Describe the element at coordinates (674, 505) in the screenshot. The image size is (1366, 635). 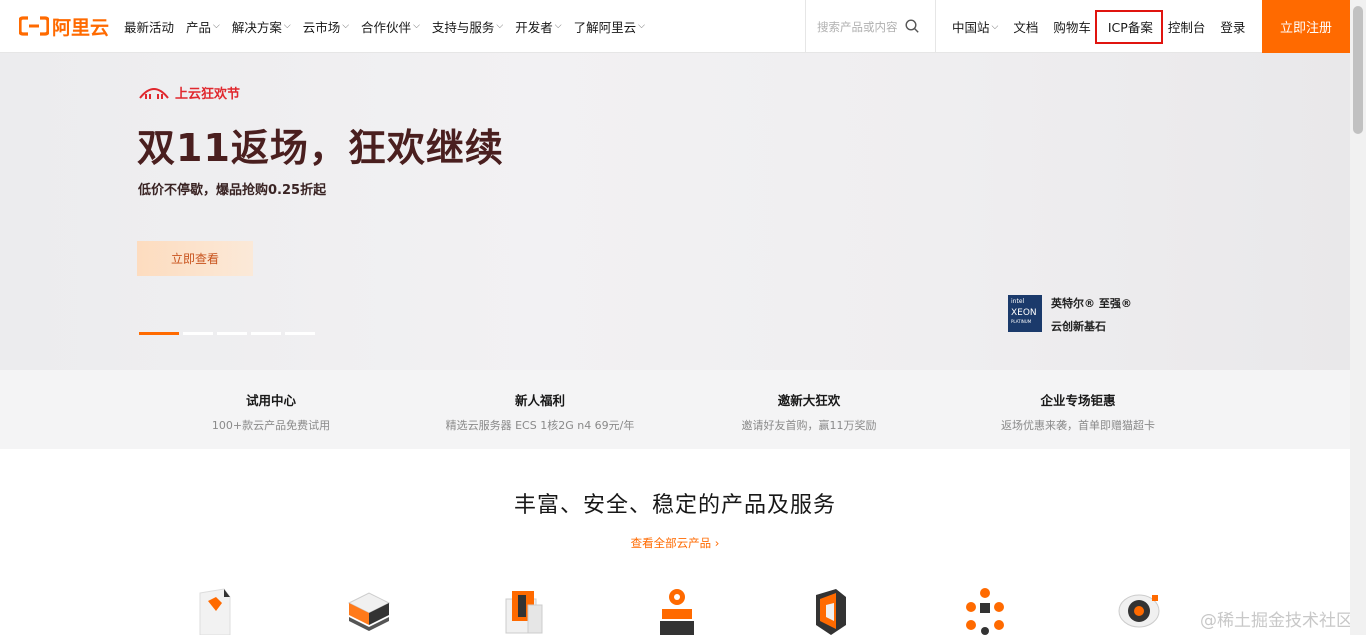
I see `section-title: 丰富、安全、稳定的产品及服务` at that location.